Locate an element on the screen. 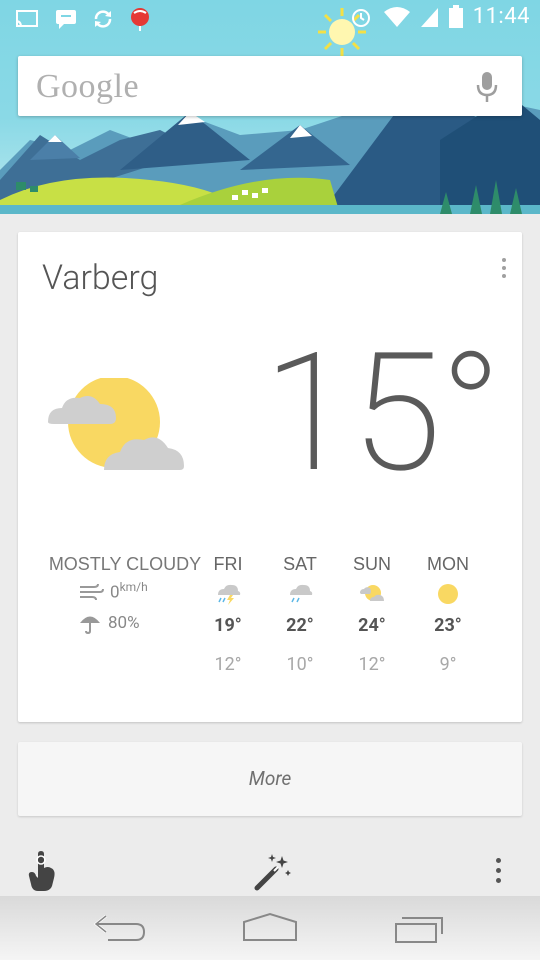  mostly-cloudy-icon is located at coordinates (116, 424).